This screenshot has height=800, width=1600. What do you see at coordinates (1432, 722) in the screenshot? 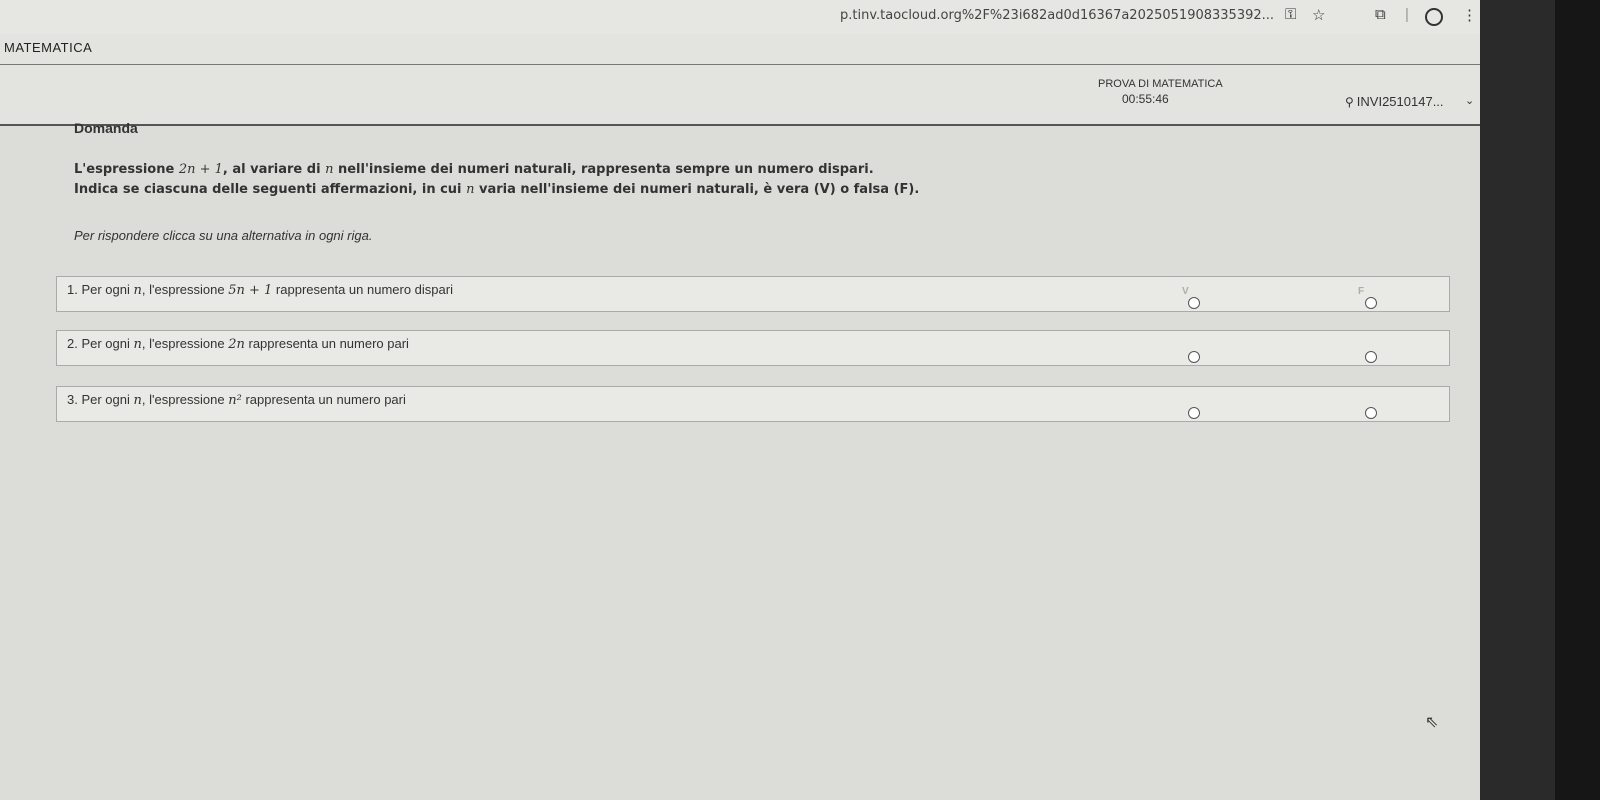
I see `mouse-cursor-icon: ⇖` at bounding box center [1432, 722].